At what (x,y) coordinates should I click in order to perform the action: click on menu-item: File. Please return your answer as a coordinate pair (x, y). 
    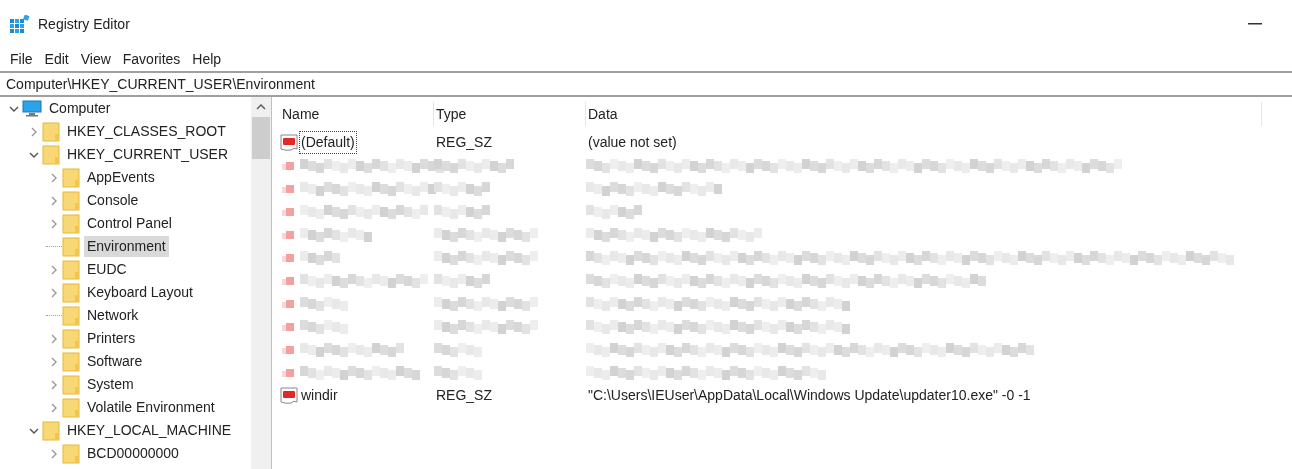
    Looking at the image, I should click on (21, 59).